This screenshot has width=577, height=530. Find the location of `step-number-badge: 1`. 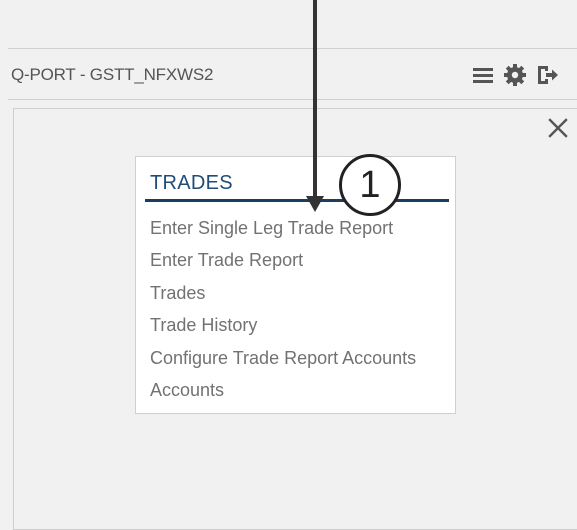

step-number-badge: 1 is located at coordinates (370, 185).